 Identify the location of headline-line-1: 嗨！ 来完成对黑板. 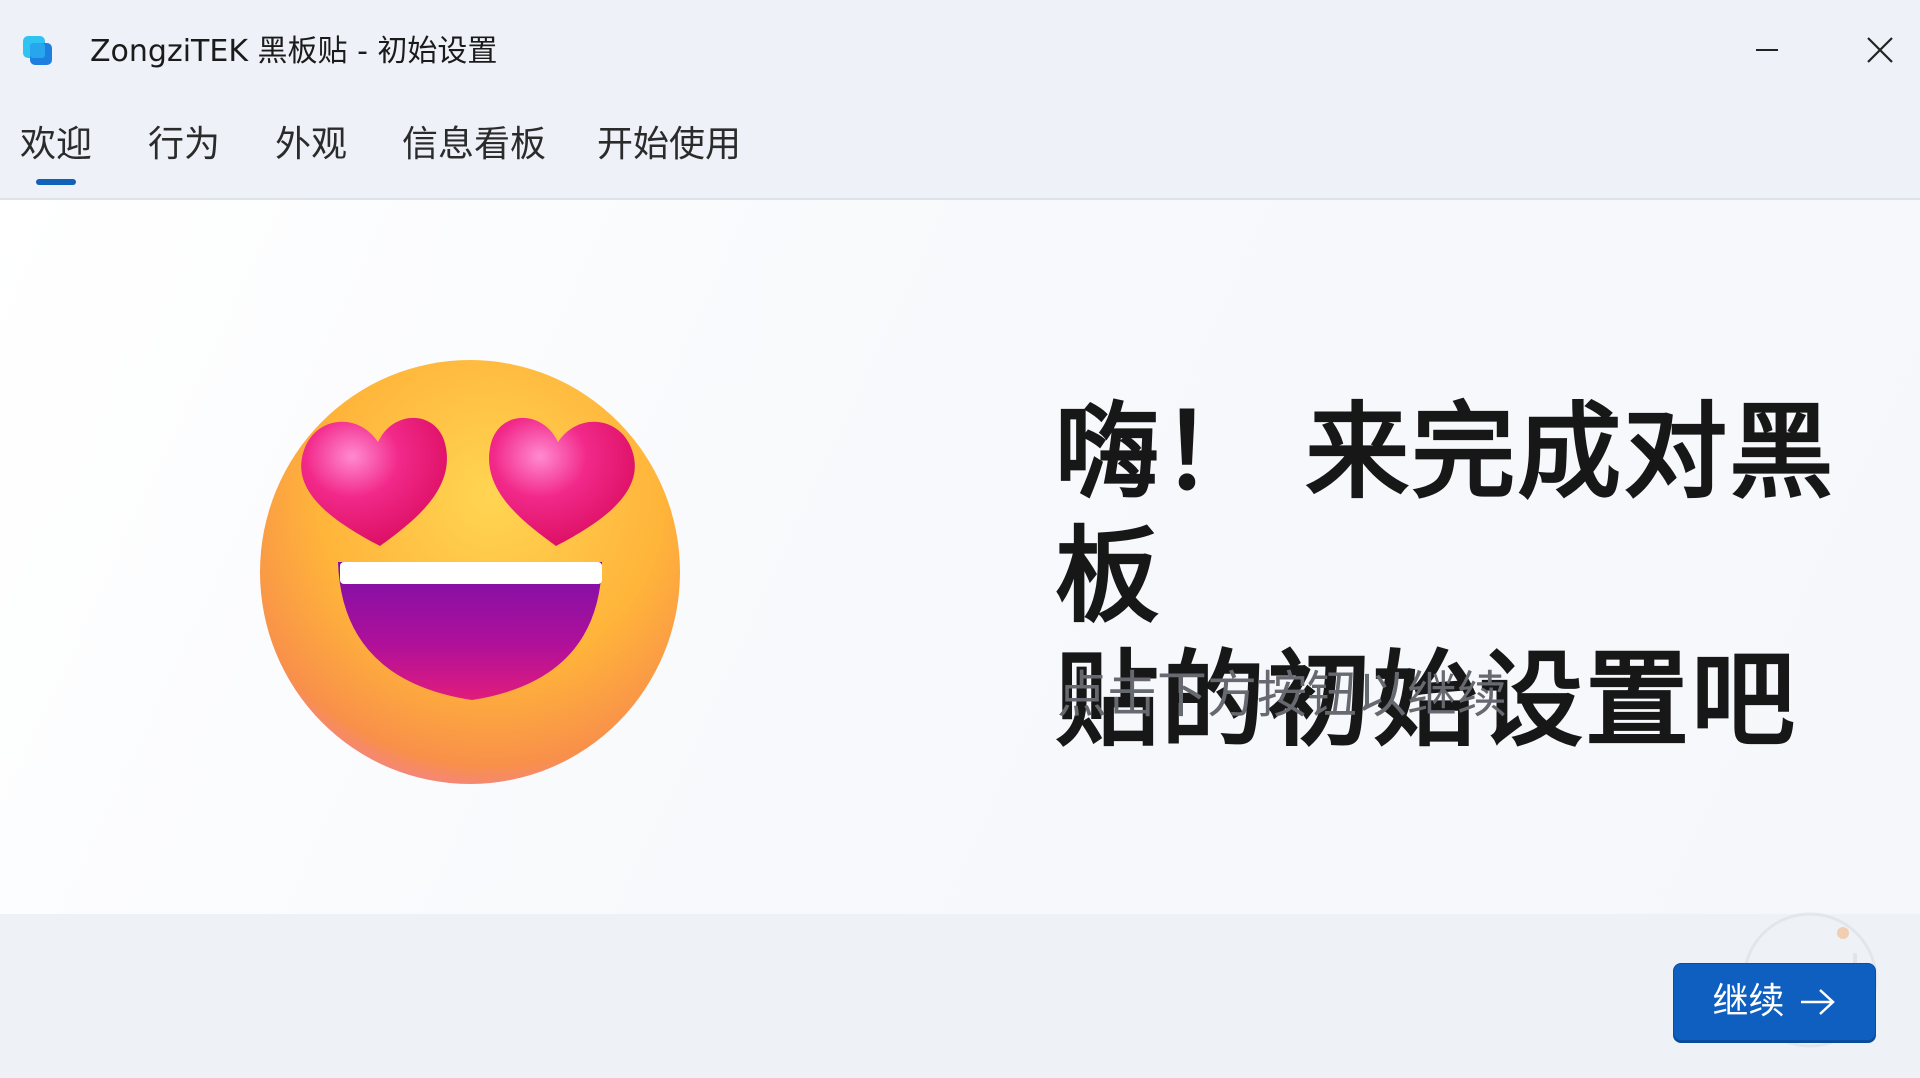
(1445, 514).